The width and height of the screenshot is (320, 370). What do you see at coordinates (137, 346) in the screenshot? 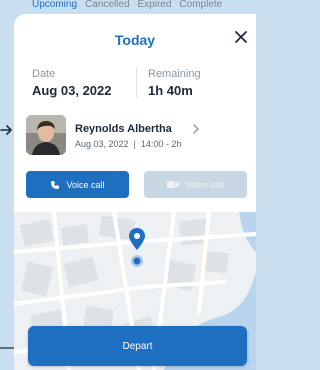
I see `depart-button: Depart` at bounding box center [137, 346].